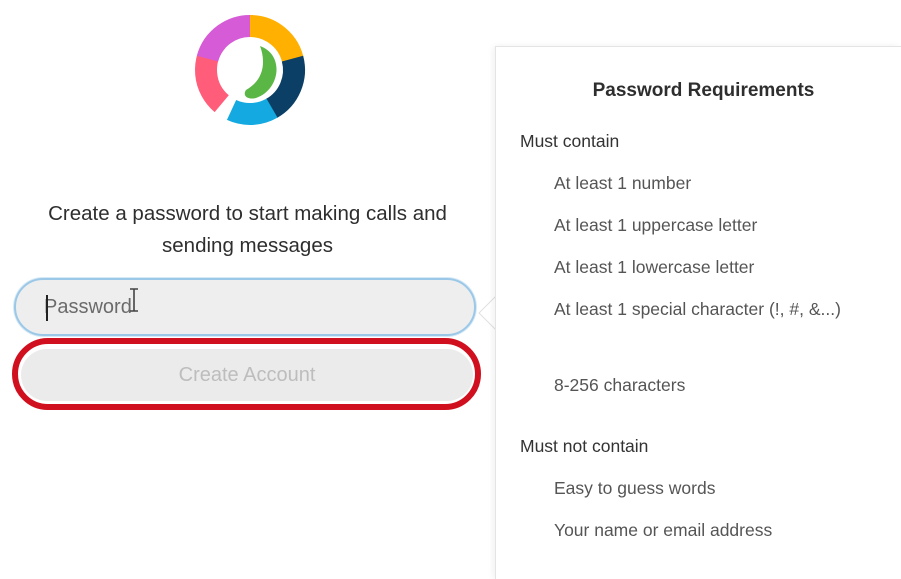 This screenshot has width=901, height=579. Describe the element at coordinates (620, 385) in the screenshot. I see `requirement-item: 8-256 characters` at that location.